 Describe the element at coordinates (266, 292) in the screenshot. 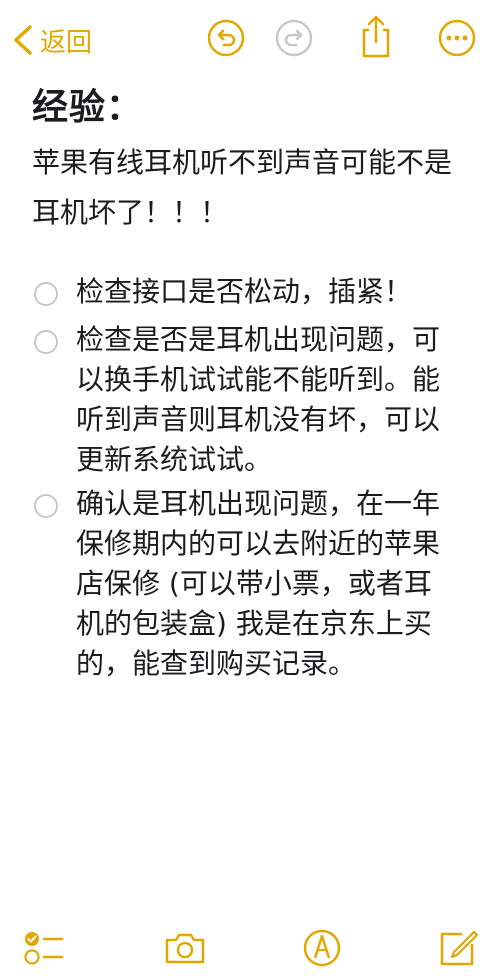

I see `checklist-item-text: 检查接口是否松动，插紧！` at that location.